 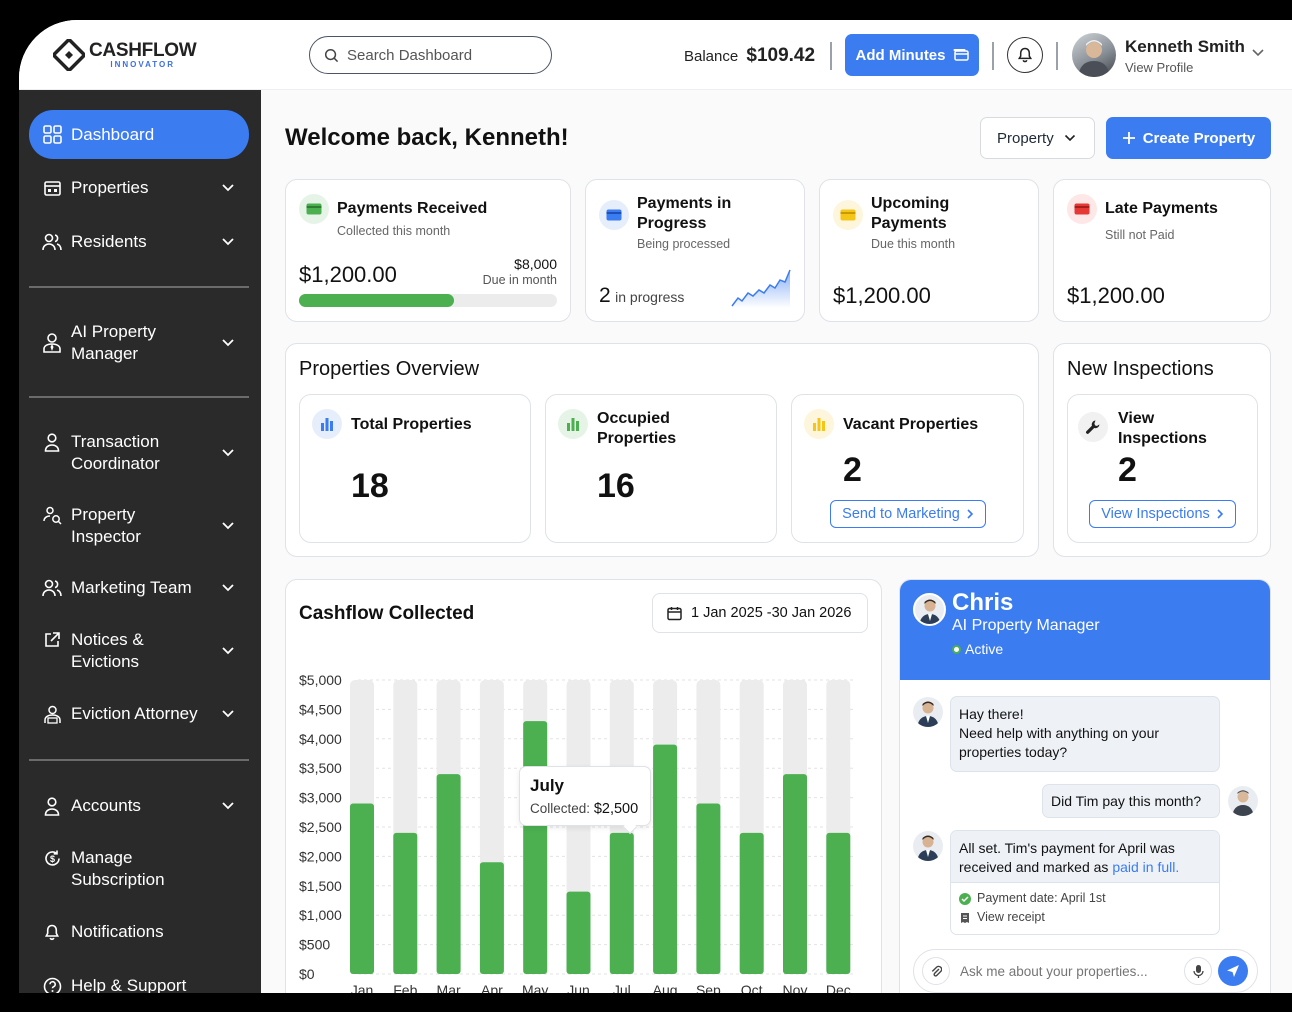 What do you see at coordinates (52, 442) in the screenshot?
I see `user-icon` at bounding box center [52, 442].